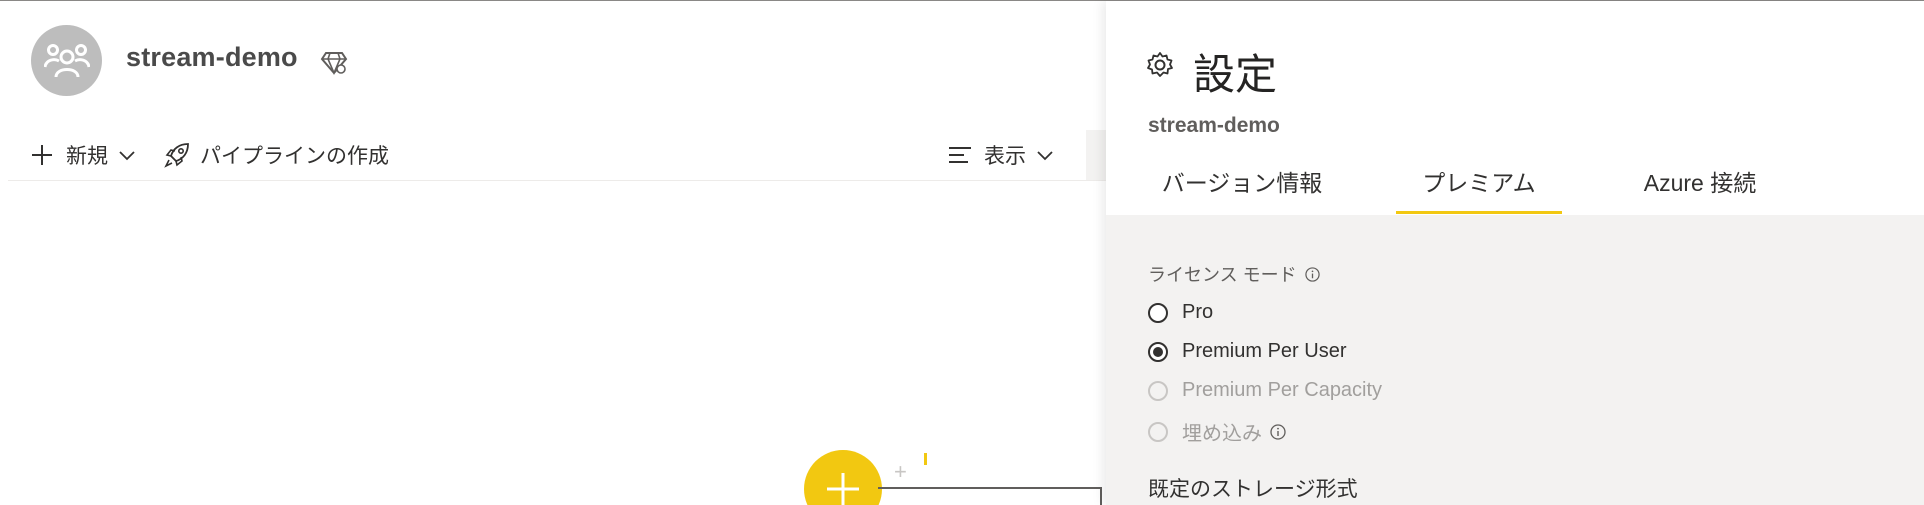  I want to click on default-storage-format-label: 既定のストレージ形式, so click(1253, 489).